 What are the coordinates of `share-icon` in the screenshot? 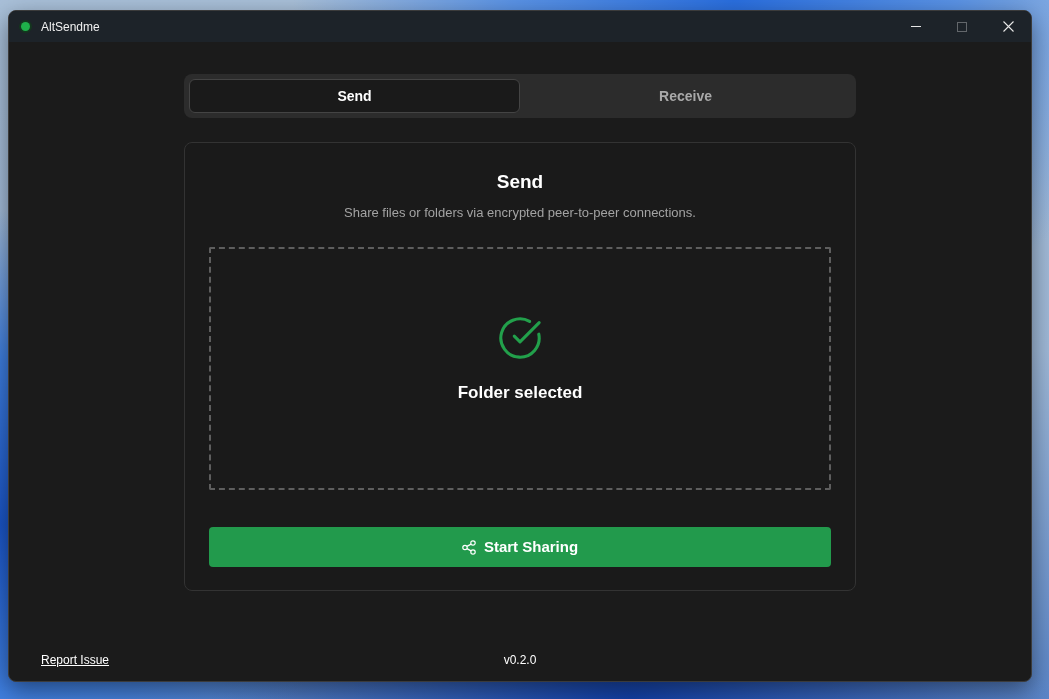 It's located at (468, 547).